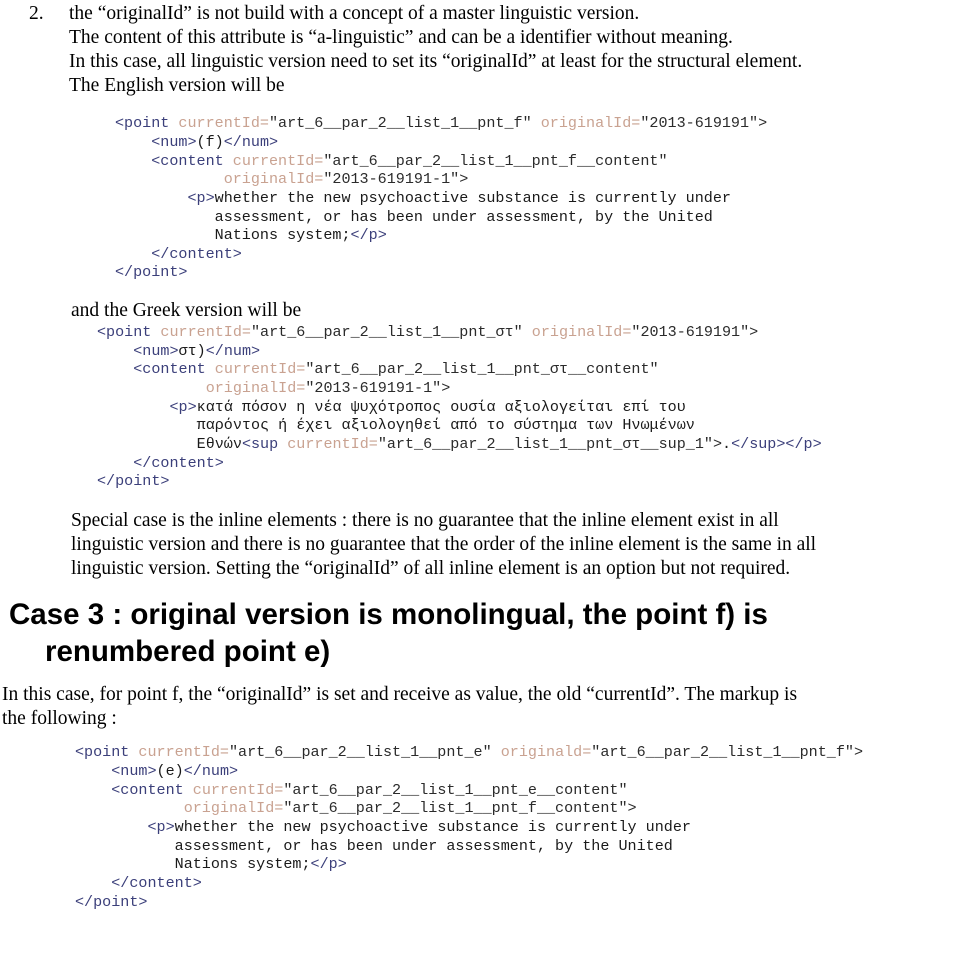 This screenshot has width=960, height=960. I want to click on code-token-txt: Εθνών, so click(169, 444).